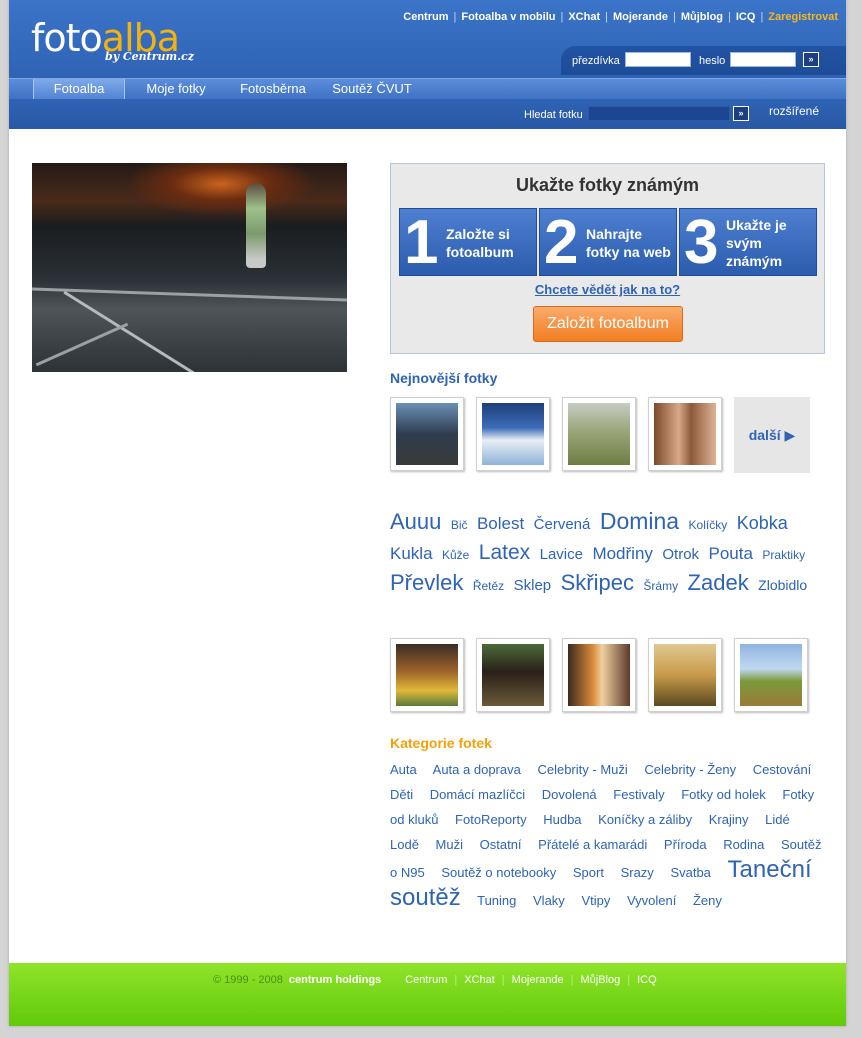  What do you see at coordinates (601, 980) in the screenshot?
I see `footer-link-mujblog: MůjBlog` at bounding box center [601, 980].